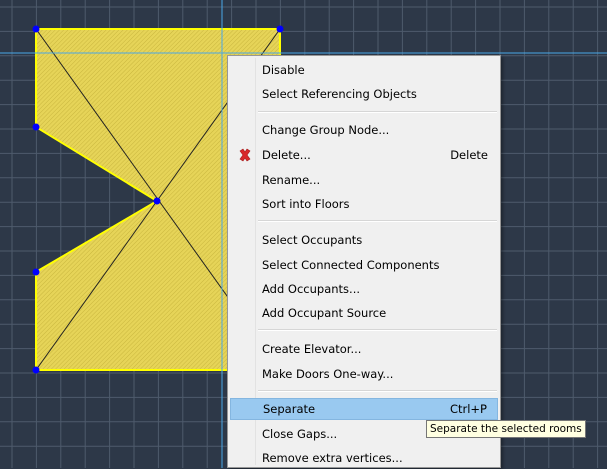  Describe the element at coordinates (339, 94) in the screenshot. I see `menu-item-label: Select Referencing Objects` at that location.